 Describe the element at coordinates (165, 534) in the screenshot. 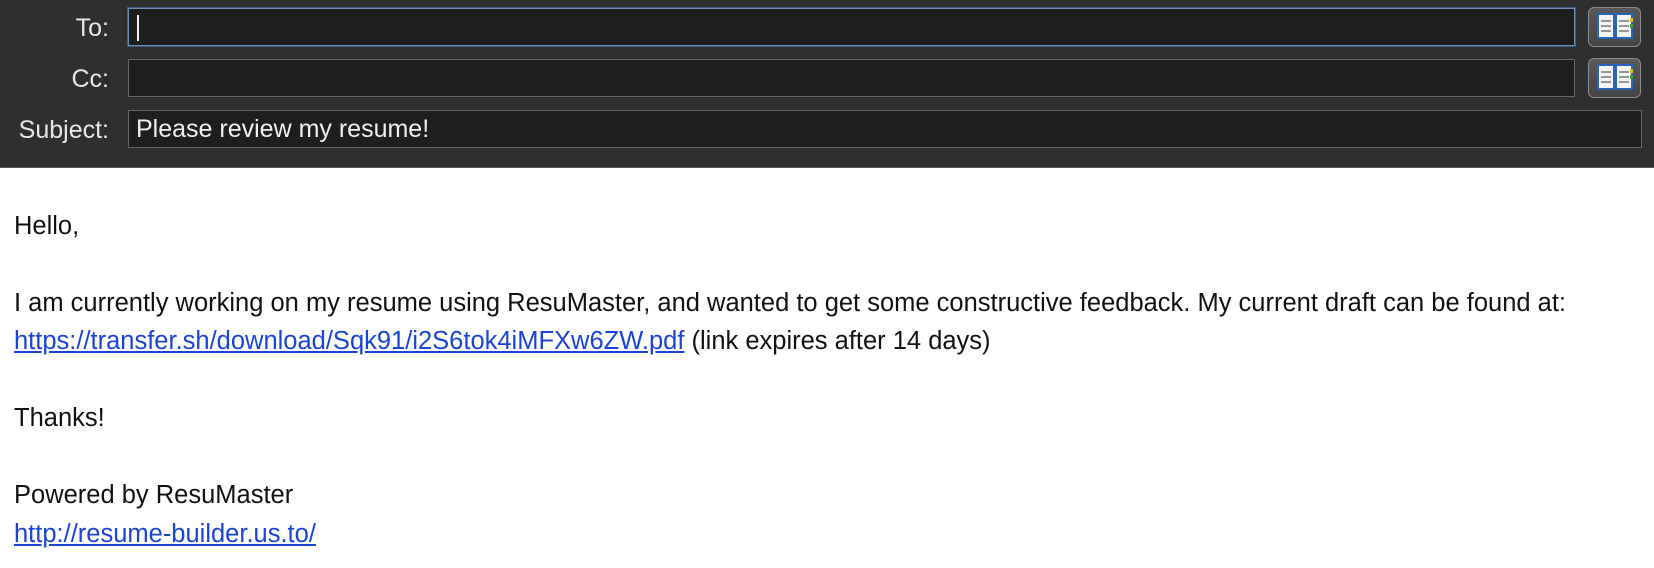

I see `signature-link: http://resume-builder.us.to/` at that location.